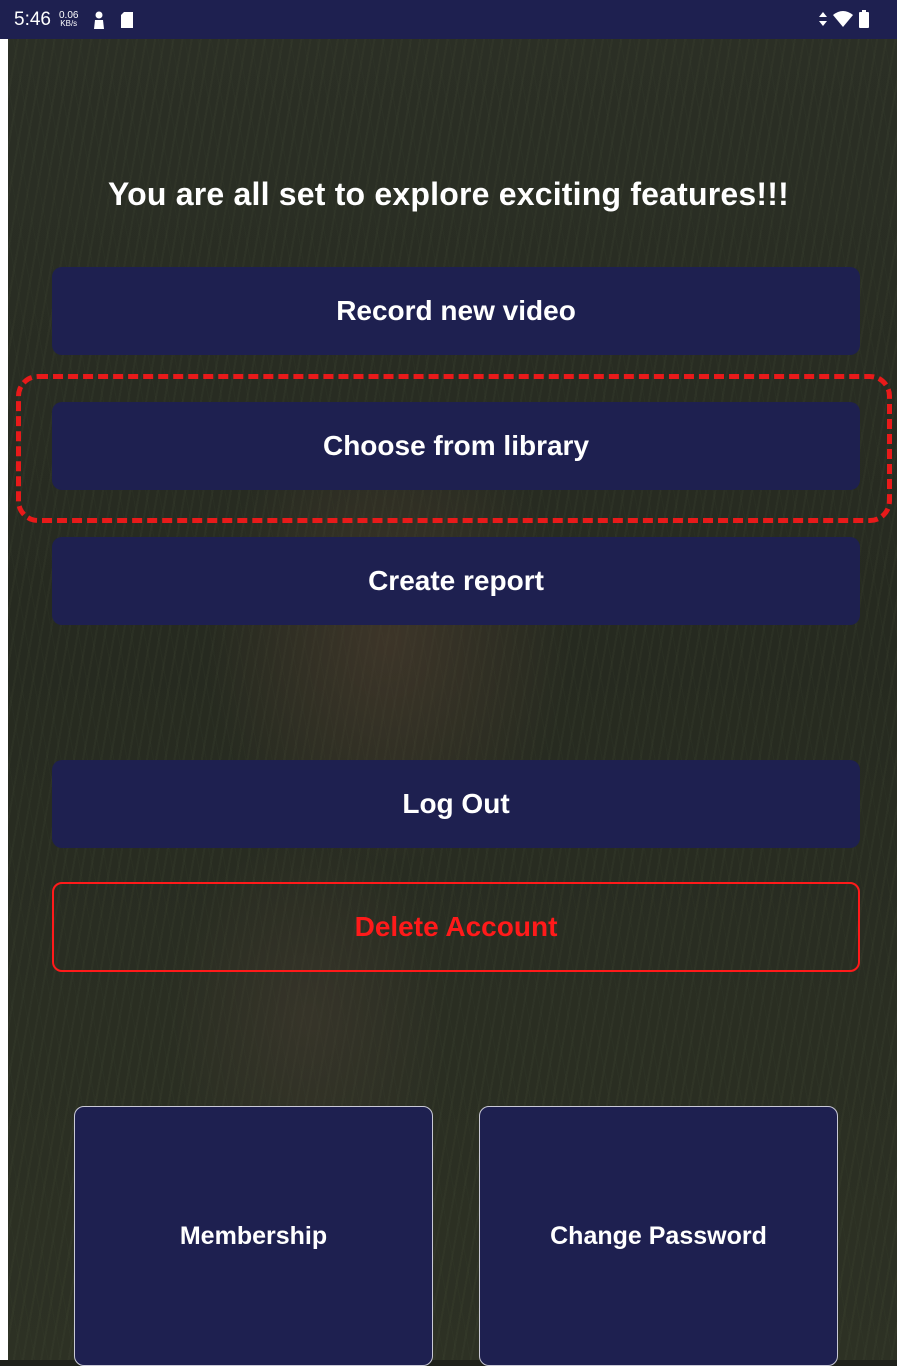  What do you see at coordinates (99, 20) in the screenshot?
I see `person-icon` at bounding box center [99, 20].